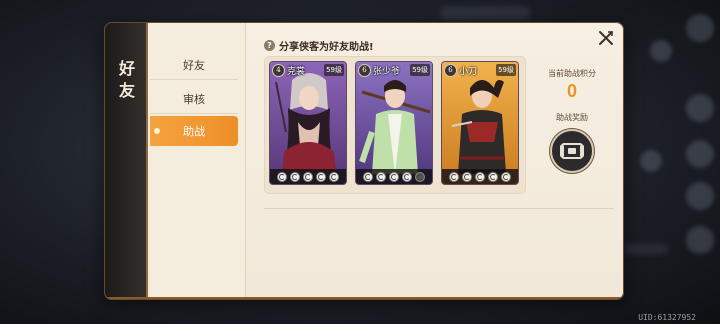 The width and height of the screenshot is (720, 324). What do you see at coordinates (667, 317) in the screenshot?
I see `user-id-label: UID:61327952` at bounding box center [667, 317].